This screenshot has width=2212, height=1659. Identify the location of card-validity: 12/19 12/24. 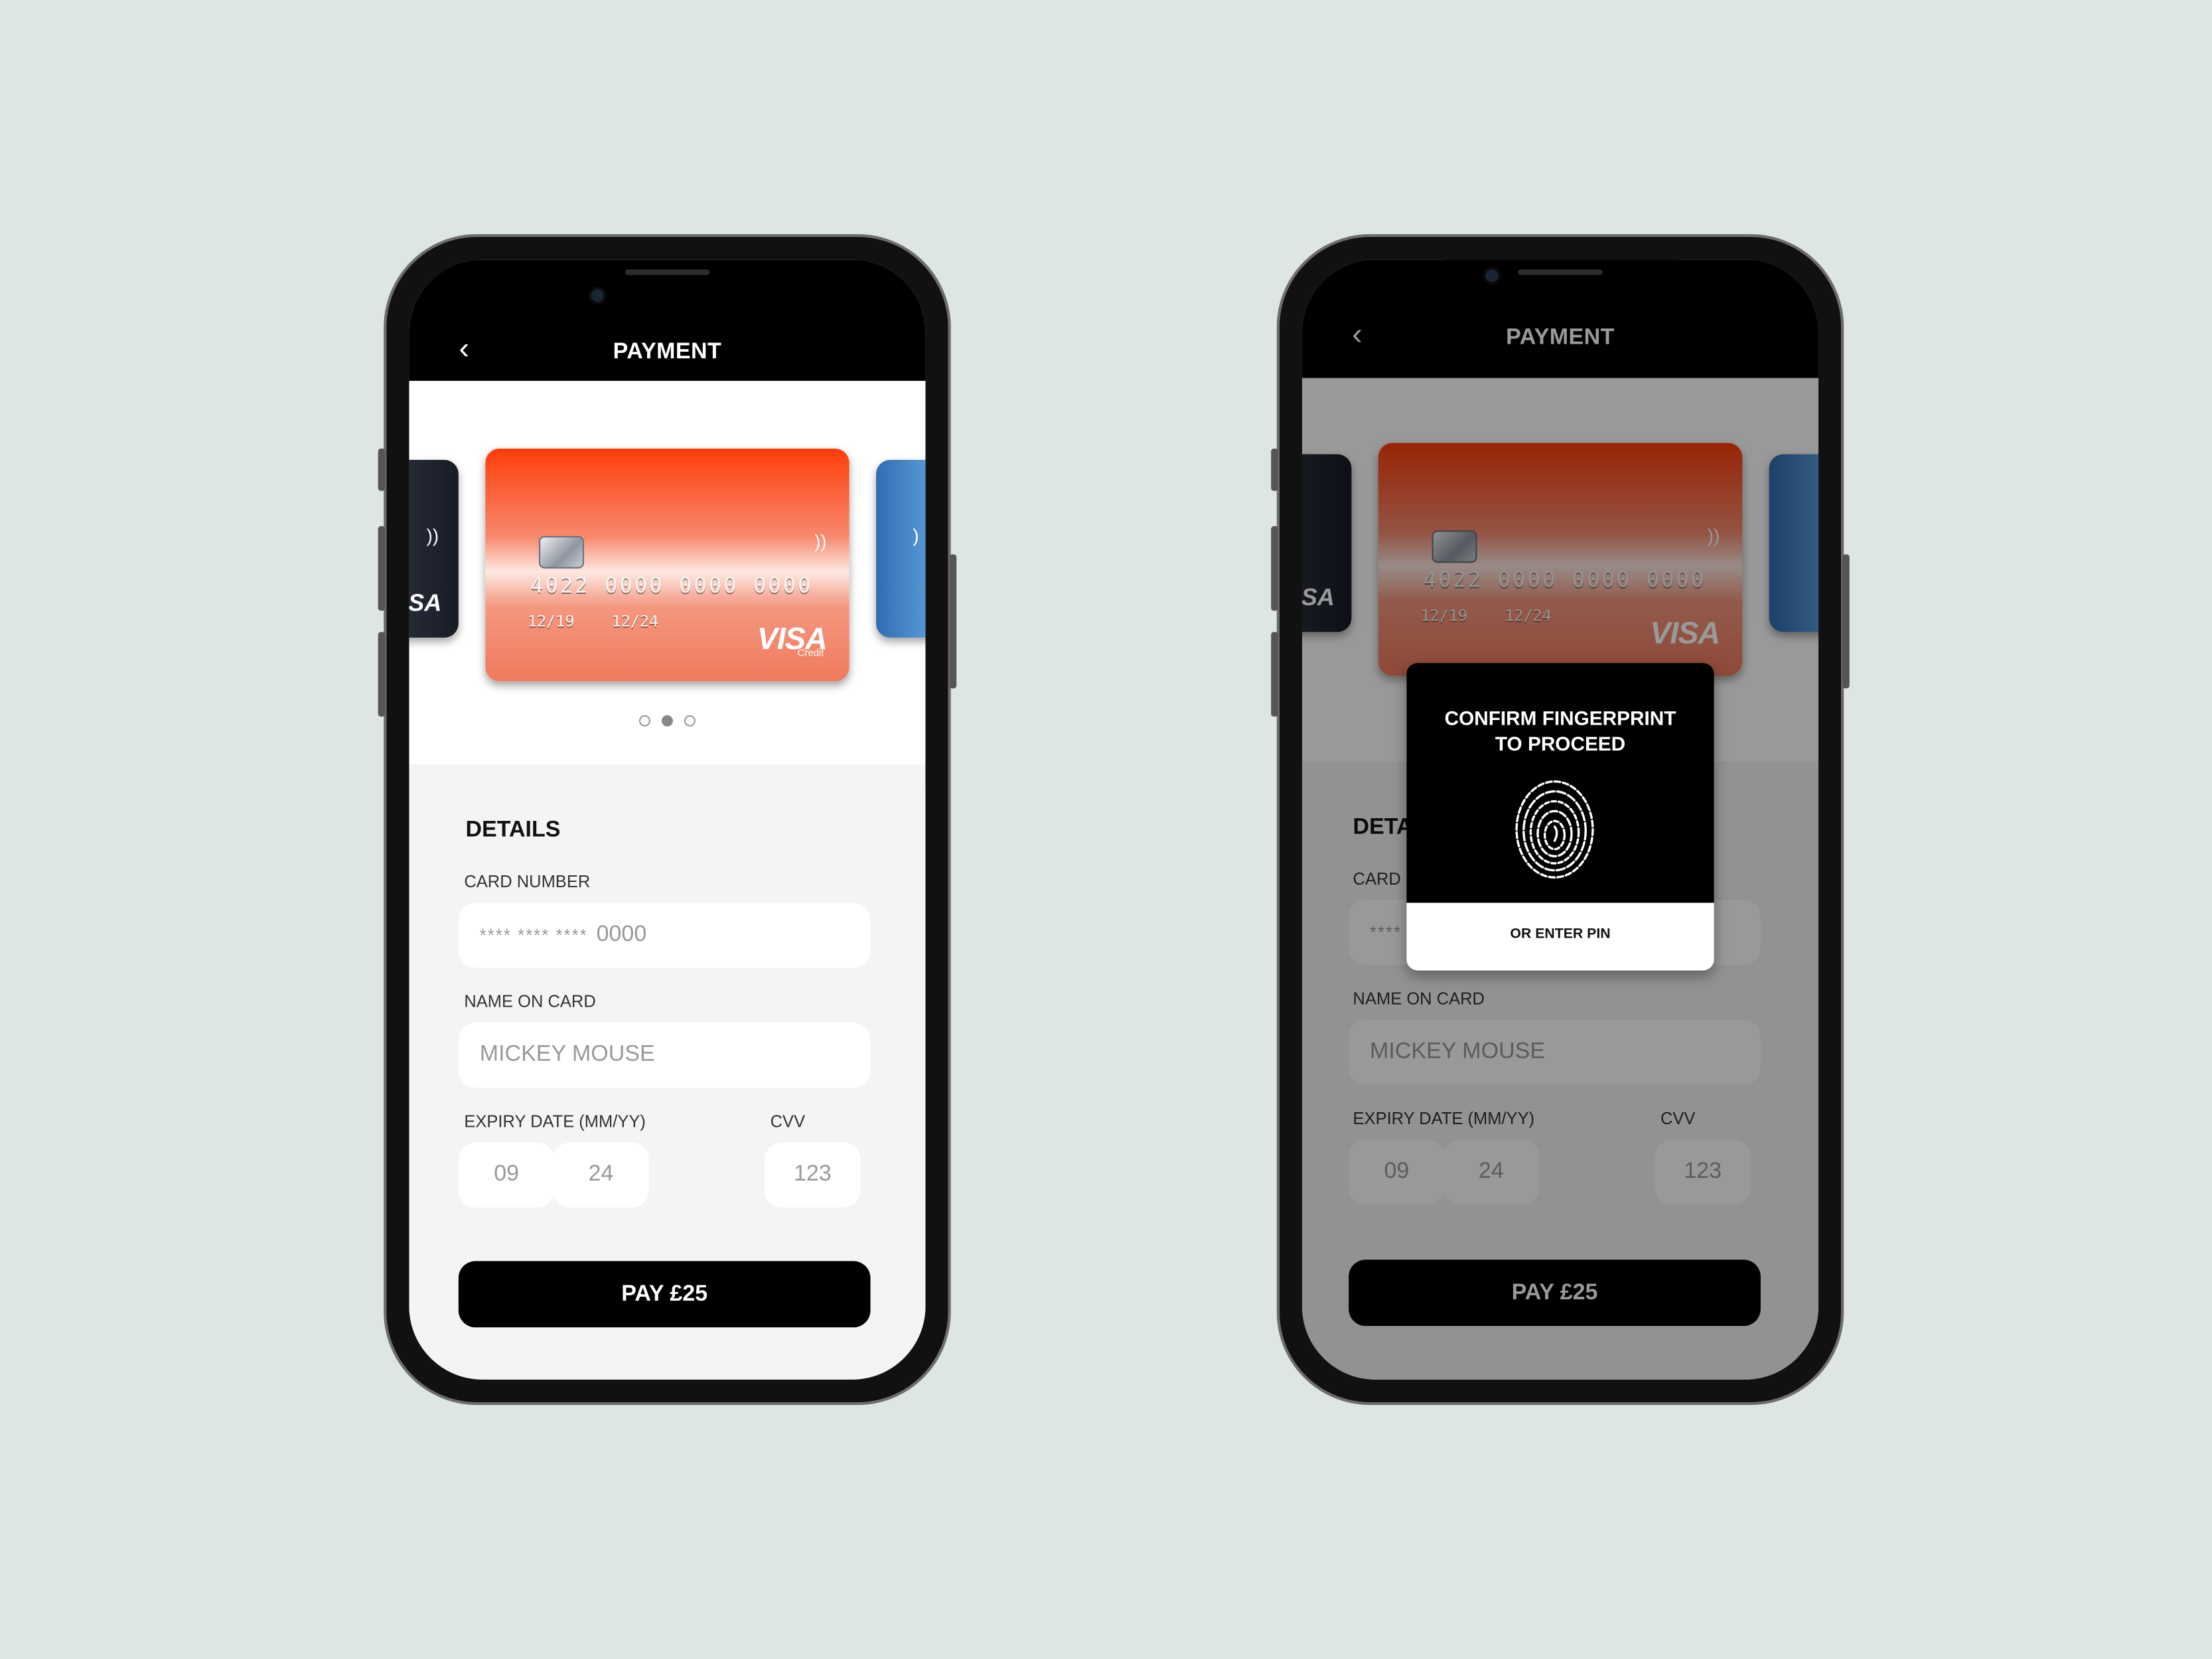
(593, 622).